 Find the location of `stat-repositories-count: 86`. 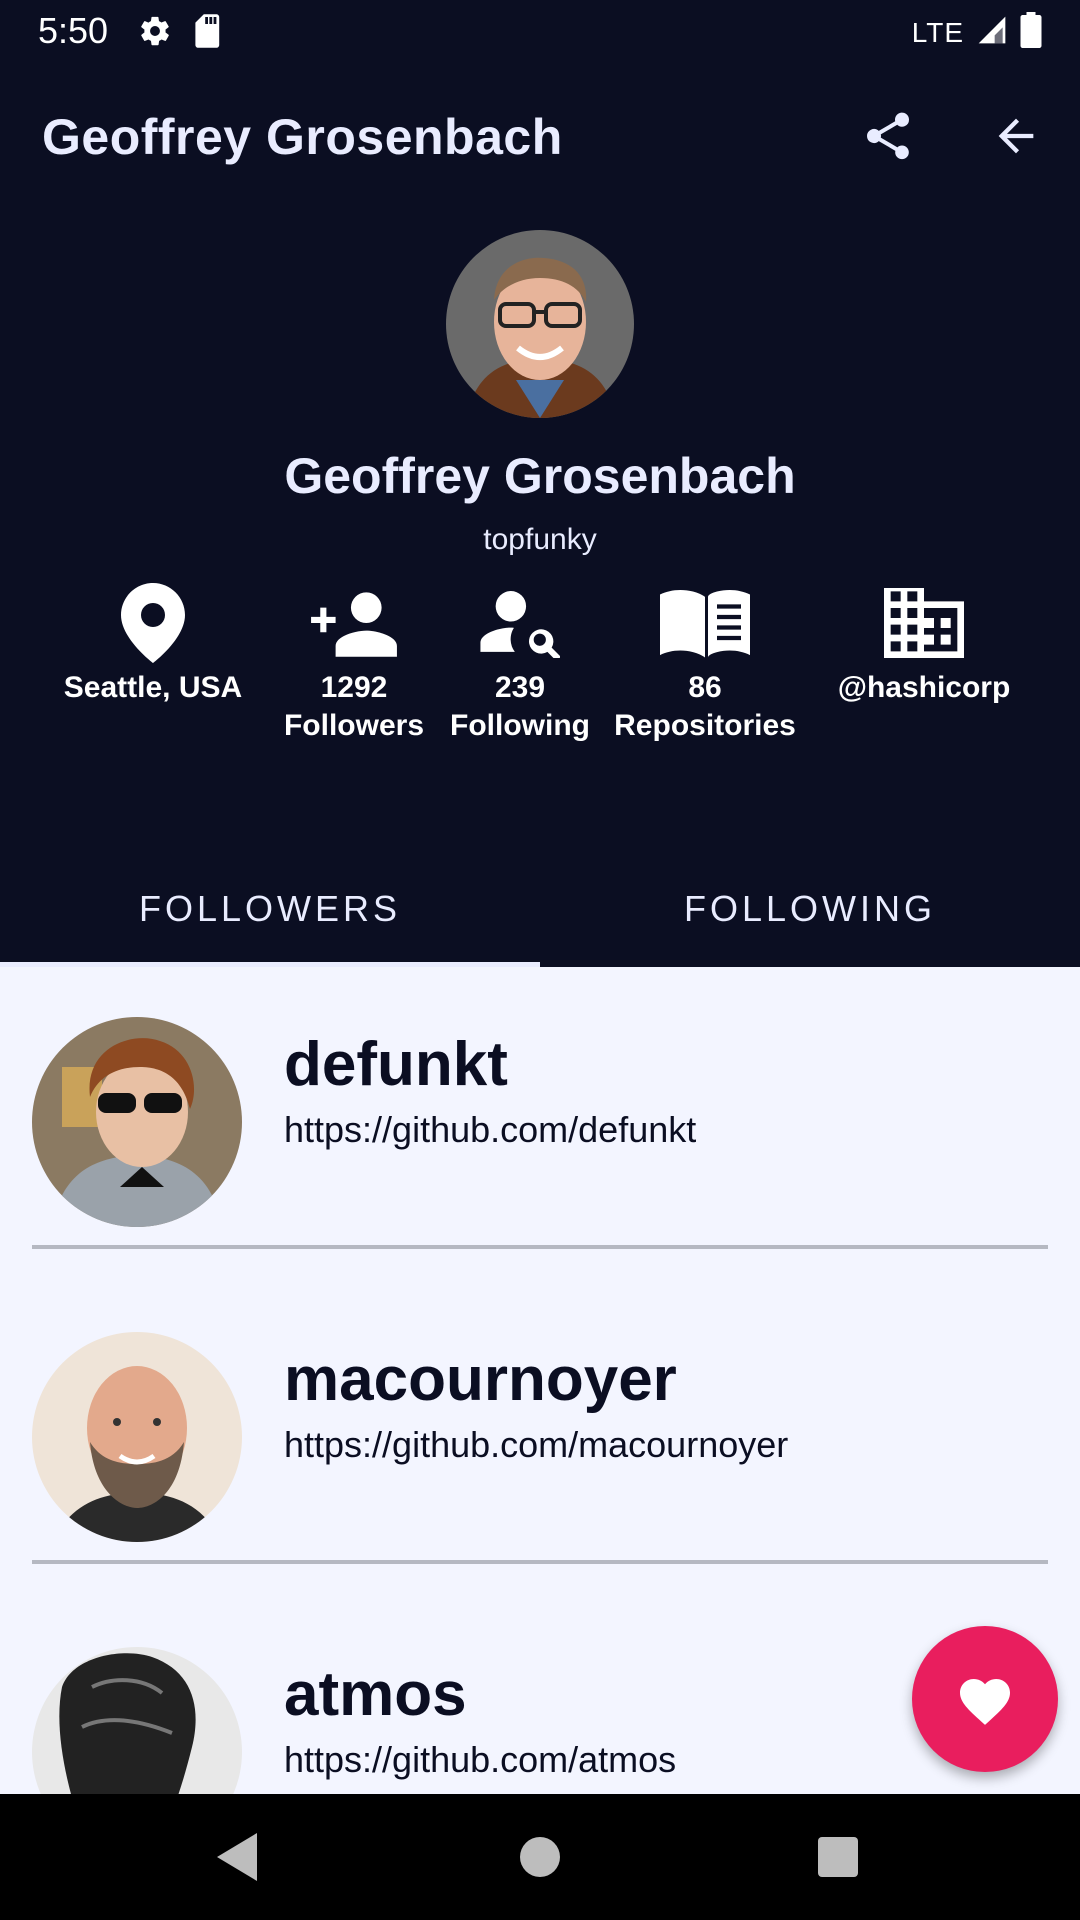

stat-repositories-count: 86 is located at coordinates (705, 687).